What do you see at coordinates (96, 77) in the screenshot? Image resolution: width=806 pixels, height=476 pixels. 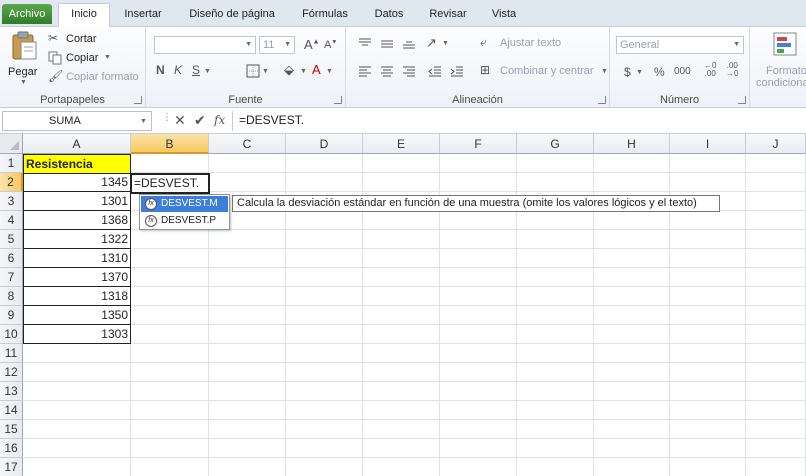 I see `format-painter-button: 🖌 Copiar formato` at bounding box center [96, 77].